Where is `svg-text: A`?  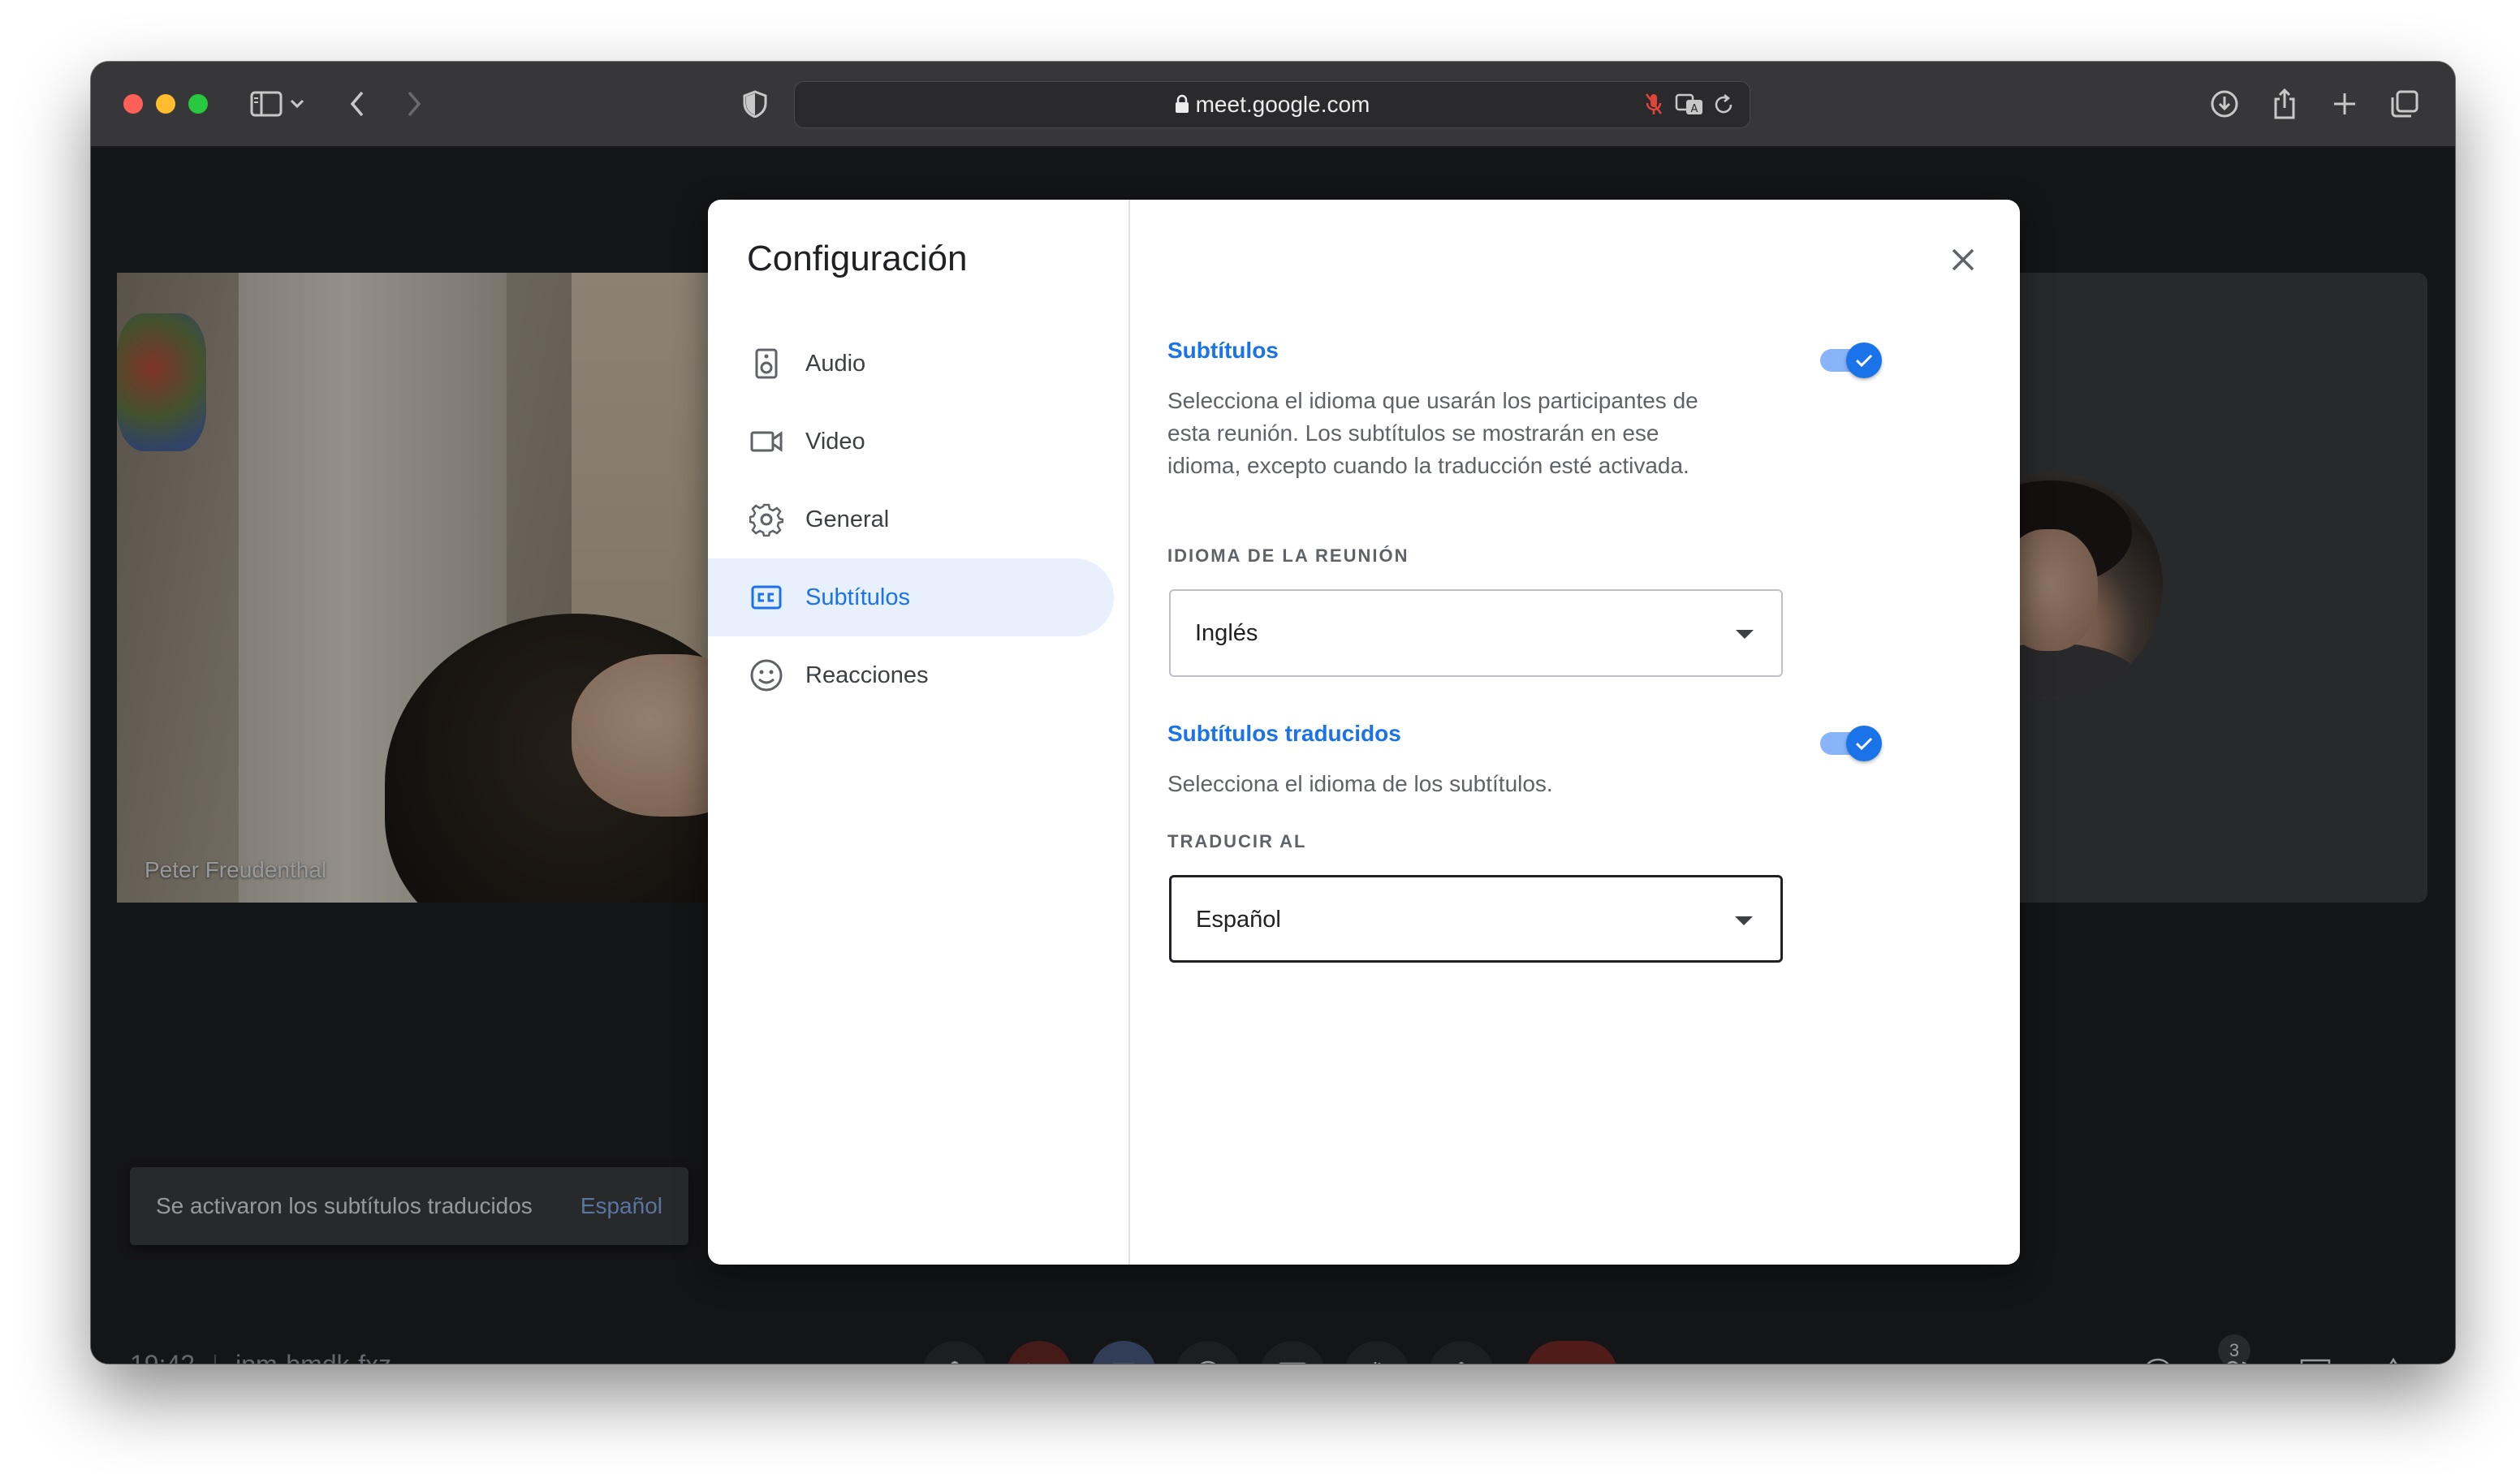
svg-text: A is located at coordinates (1694, 109).